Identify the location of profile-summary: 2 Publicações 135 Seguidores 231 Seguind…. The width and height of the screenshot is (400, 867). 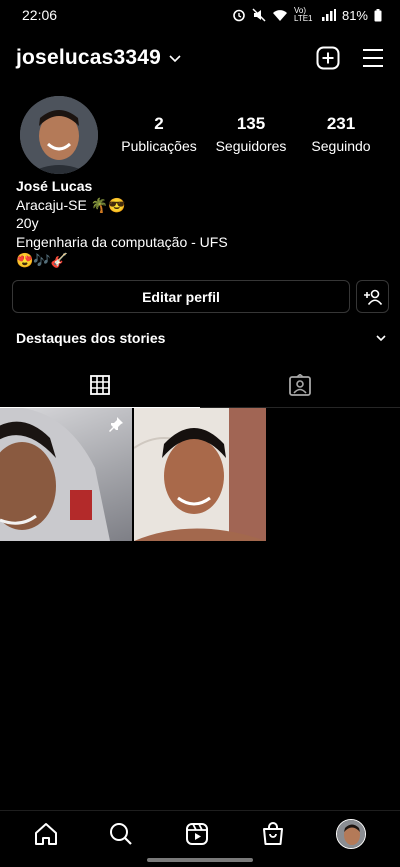
(200, 136).